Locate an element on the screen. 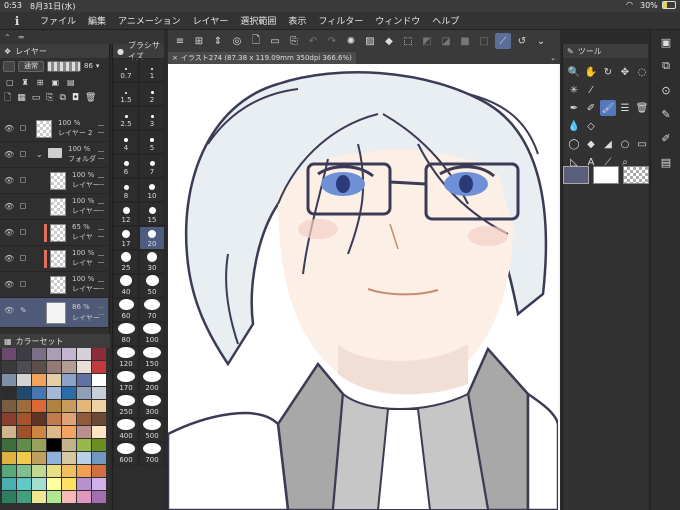 This screenshot has width=680, height=510. chevron-down-icon: ⌄ is located at coordinates (39, 154).